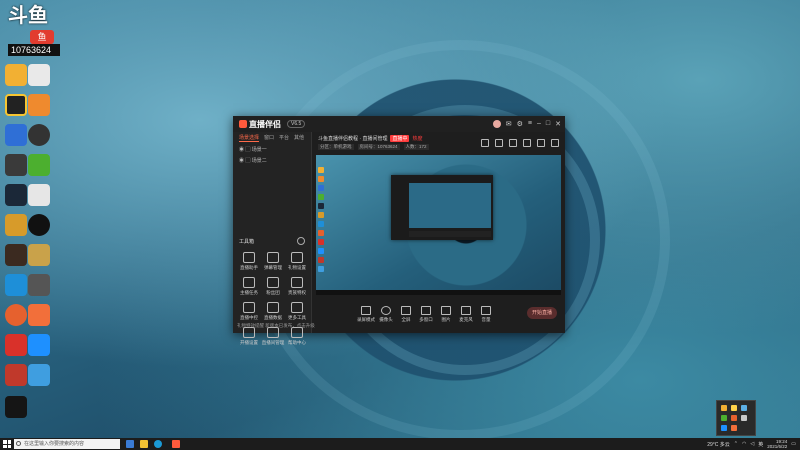 The image size is (800, 450). What do you see at coordinates (16, 195) in the screenshot?
I see `steam-icon` at bounding box center [16, 195].